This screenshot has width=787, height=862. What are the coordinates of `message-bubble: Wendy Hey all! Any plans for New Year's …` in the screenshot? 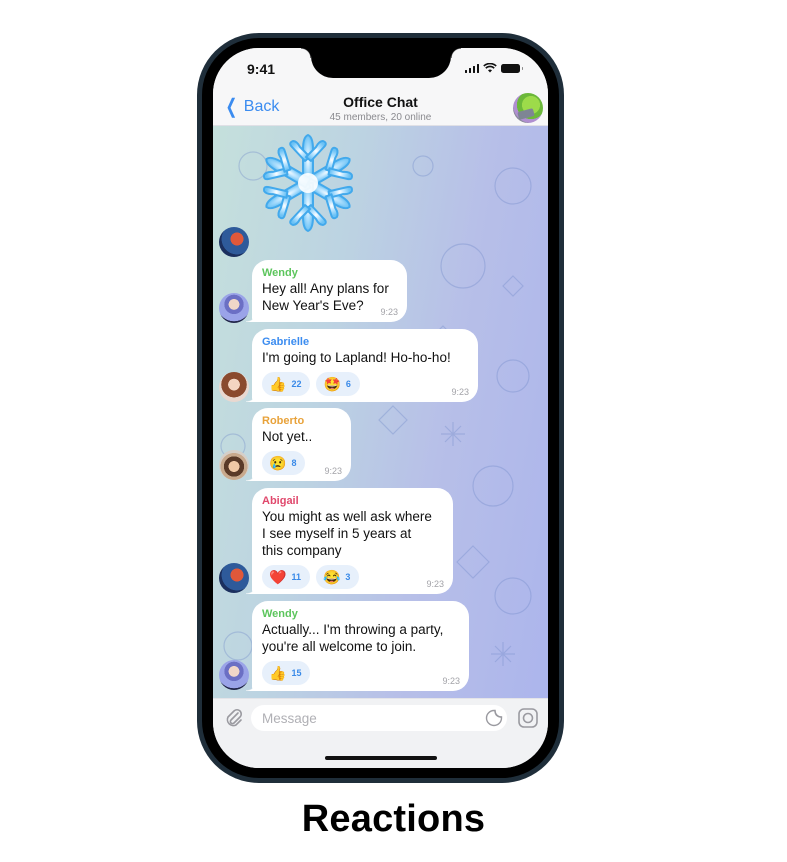 It's located at (326, 291).